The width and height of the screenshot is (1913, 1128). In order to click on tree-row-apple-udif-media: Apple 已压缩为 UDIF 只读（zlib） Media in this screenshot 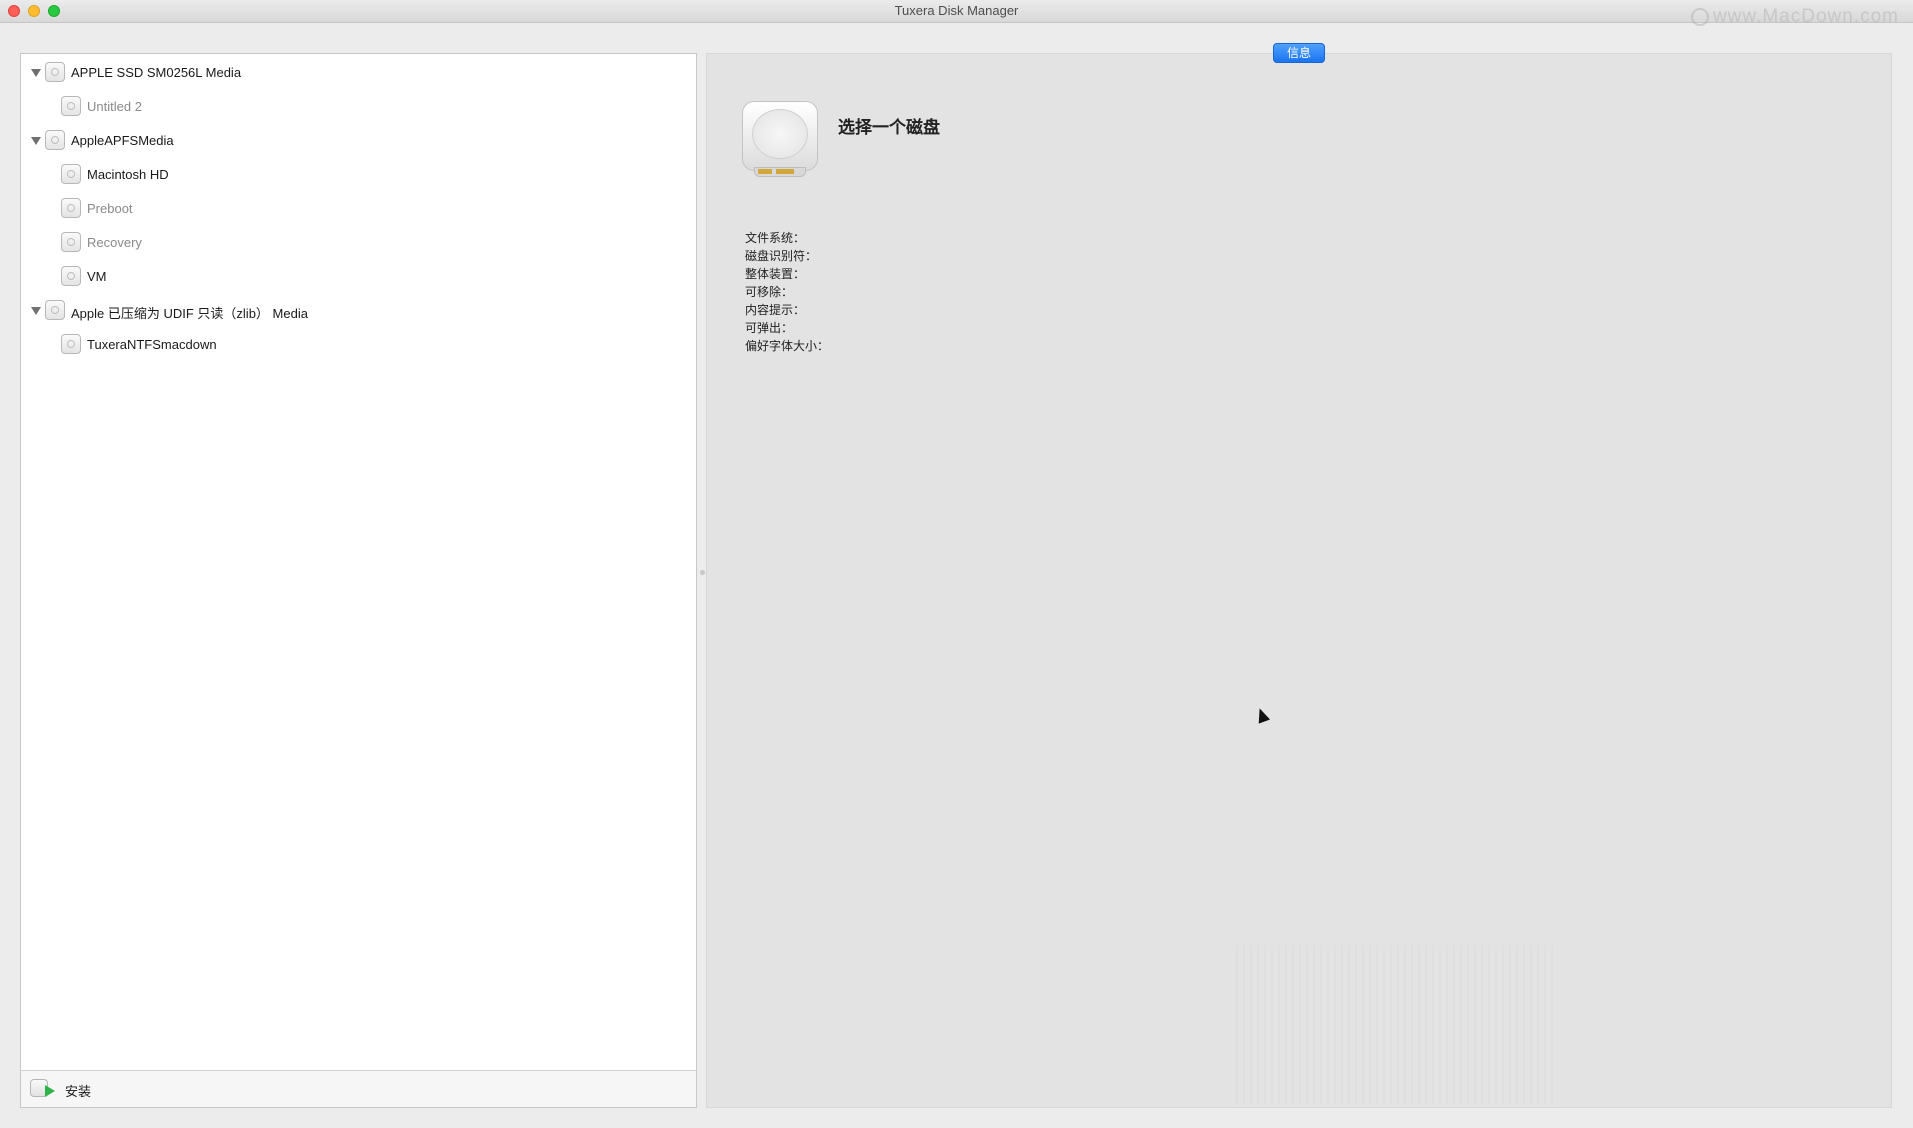, I will do `click(358, 310)`.